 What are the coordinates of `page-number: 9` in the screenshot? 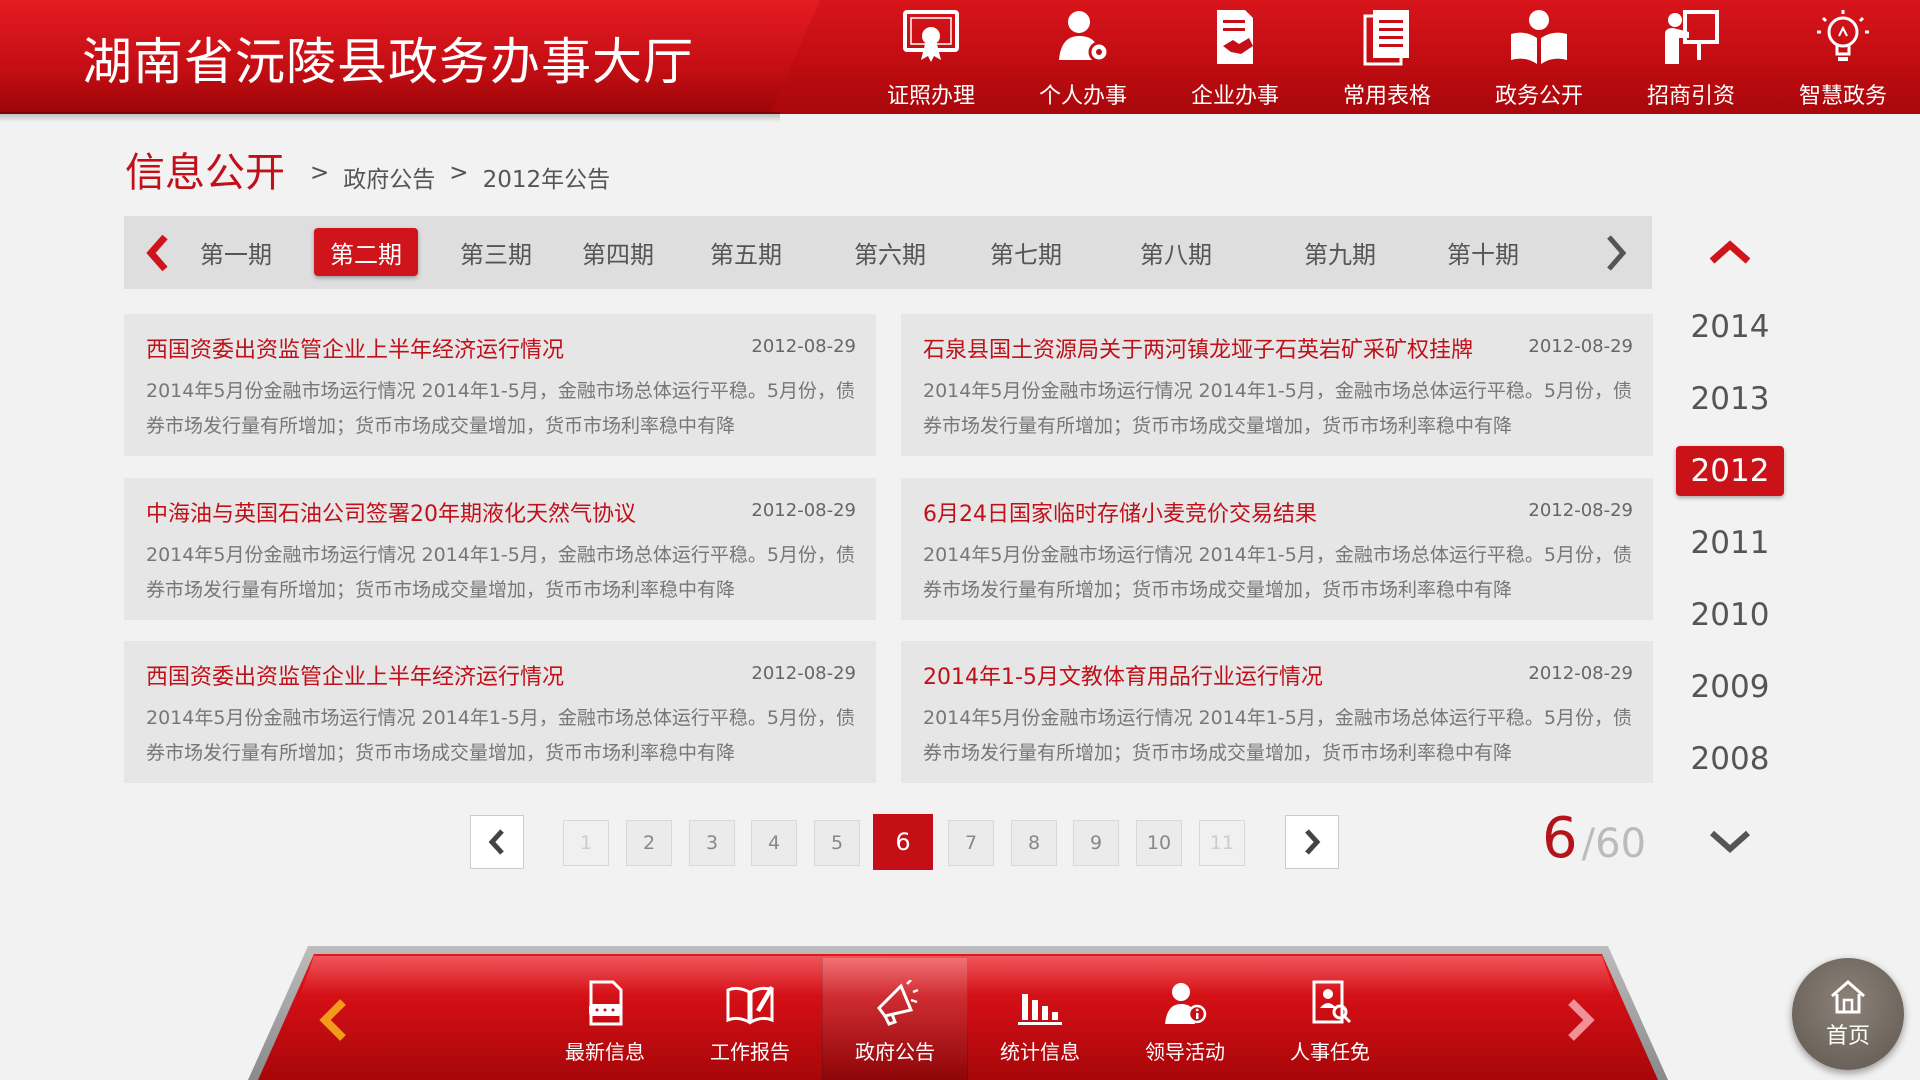 It's located at (1096, 843).